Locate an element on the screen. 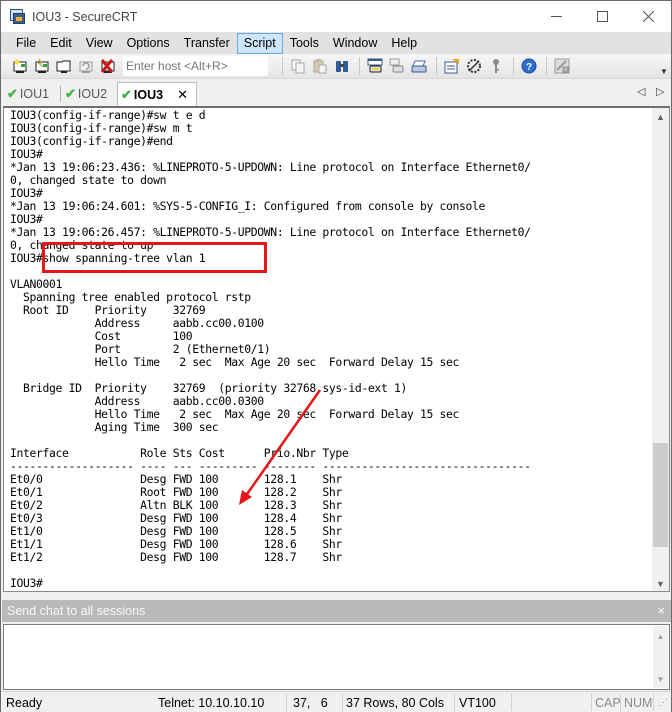  scroll-up-icon: ▲ is located at coordinates (660, 116).